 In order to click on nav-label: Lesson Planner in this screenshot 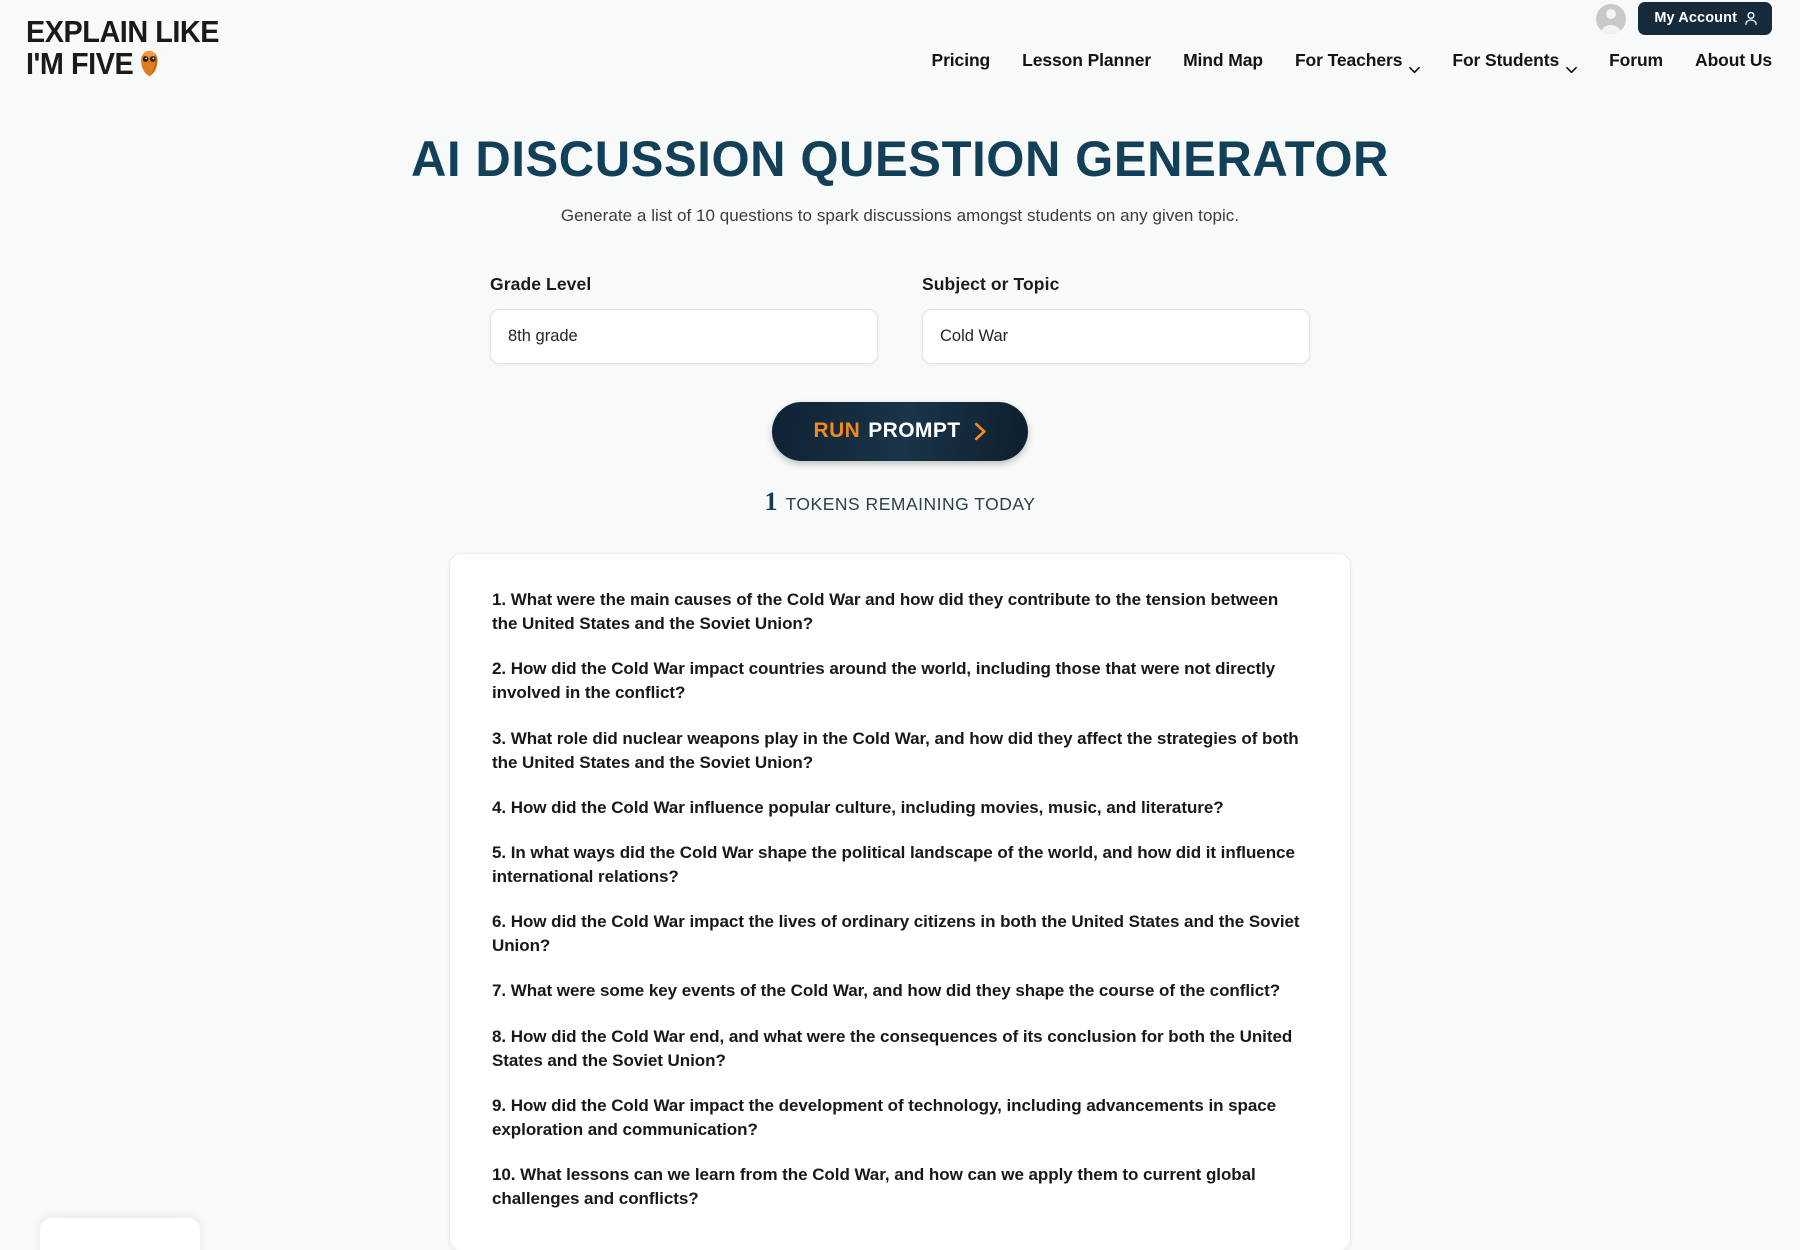, I will do `click(1087, 60)`.